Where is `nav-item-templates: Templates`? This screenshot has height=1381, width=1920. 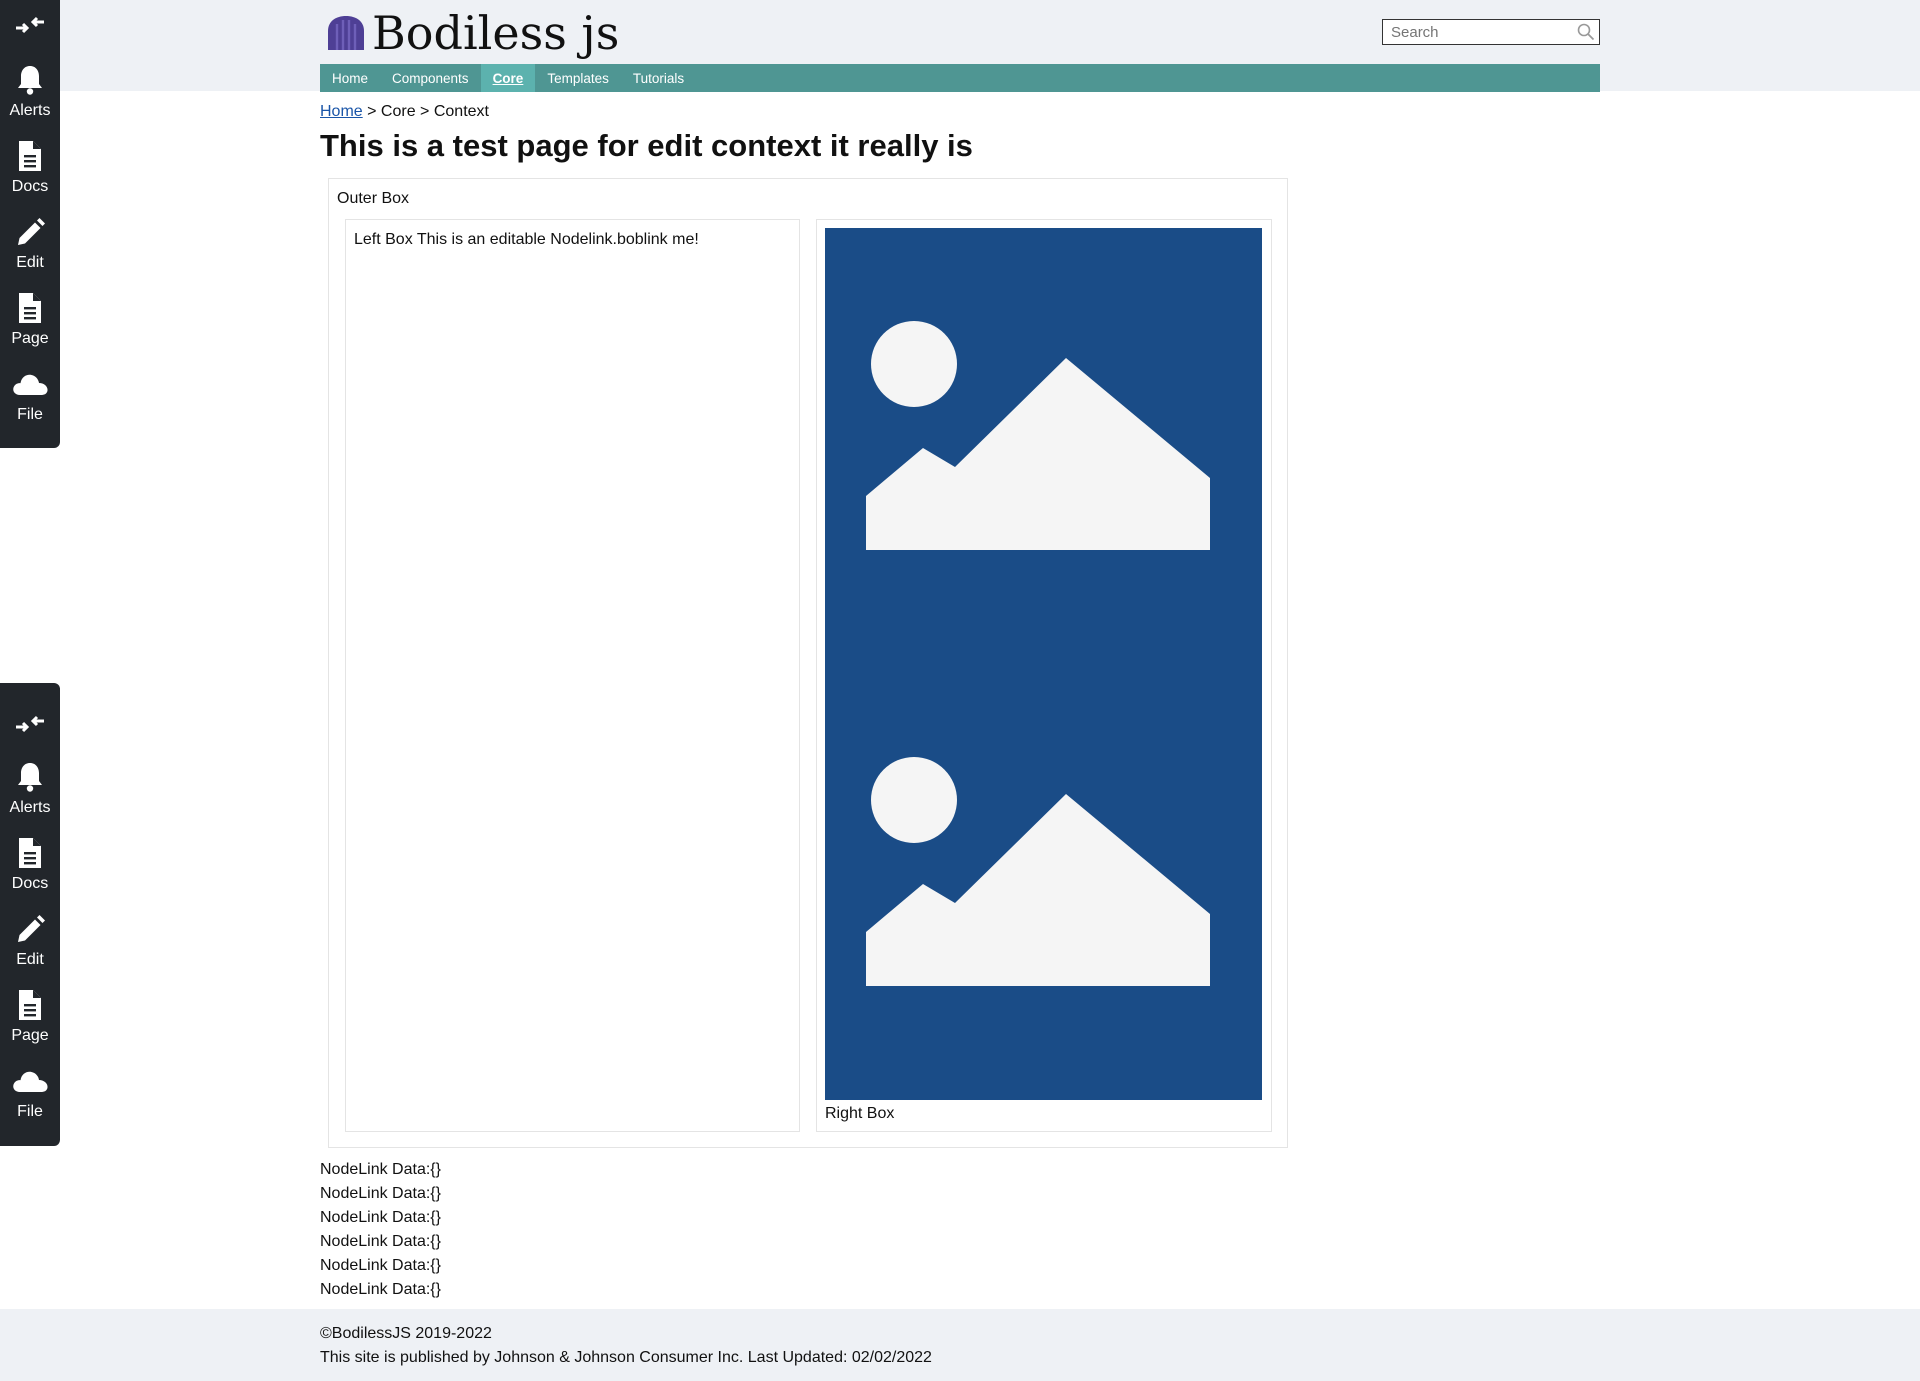 nav-item-templates: Templates is located at coordinates (578, 78).